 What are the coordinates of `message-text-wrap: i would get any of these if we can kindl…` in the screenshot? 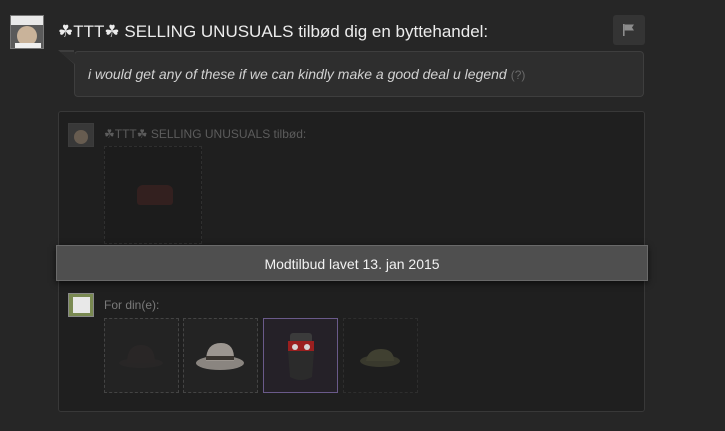 It's located at (306, 74).